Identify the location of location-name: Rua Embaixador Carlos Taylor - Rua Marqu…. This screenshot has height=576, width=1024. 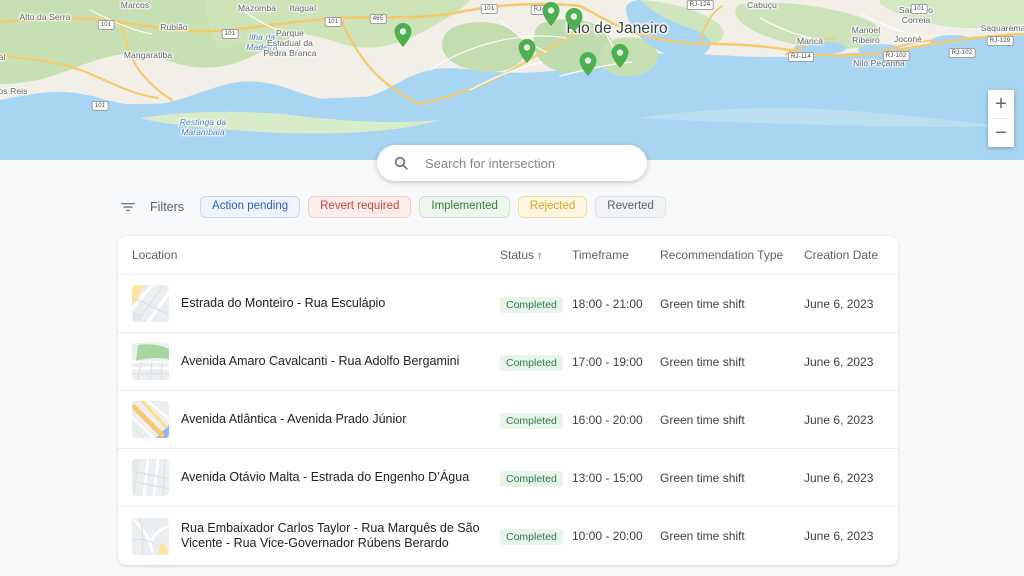
(330, 535).